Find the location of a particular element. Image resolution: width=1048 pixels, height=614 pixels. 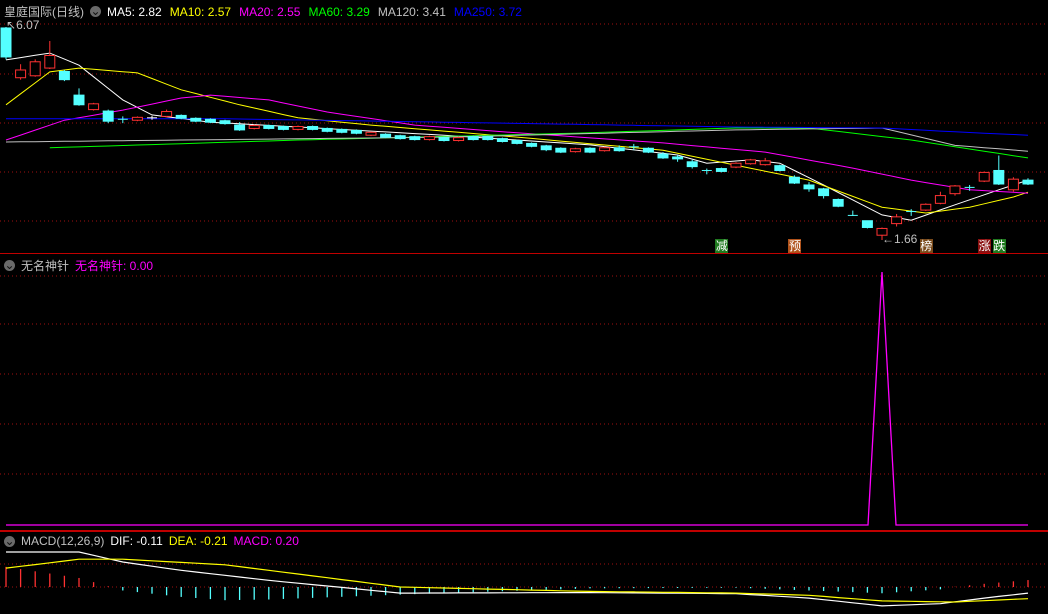

ma-label: MA20: 2.55 is located at coordinates (270, 11).